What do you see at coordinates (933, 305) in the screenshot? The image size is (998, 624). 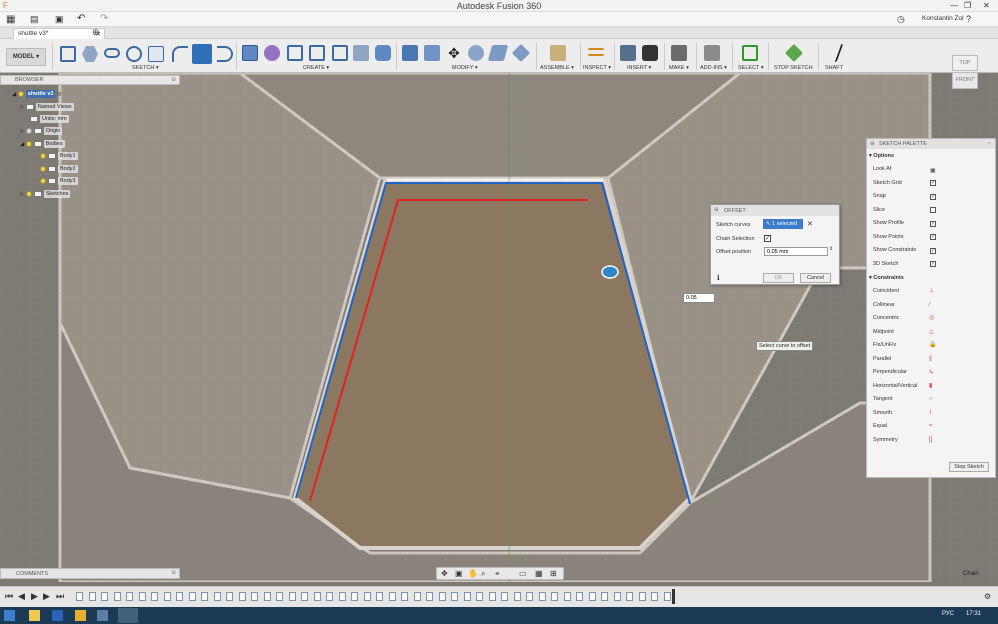 I see `constraint-icon: ⁄` at bounding box center [933, 305].